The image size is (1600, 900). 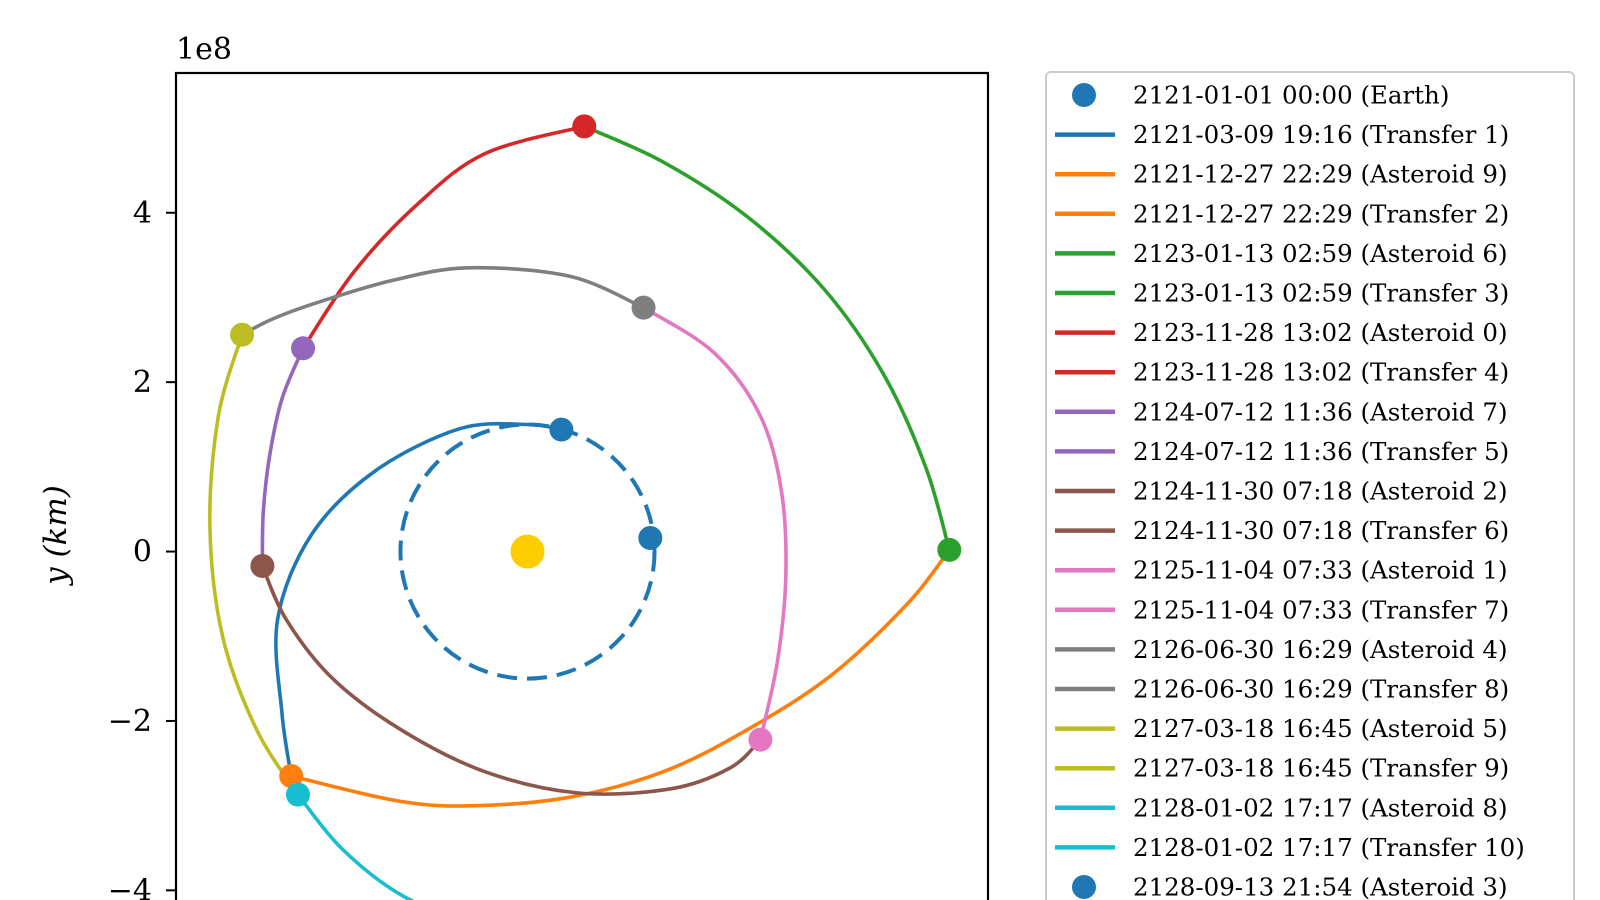 I want to click on legend-label-2125-11-04-07-33-asteroid-1: 2125-11-04 07:33 (Asteroid 1), so click(x=1320, y=570).